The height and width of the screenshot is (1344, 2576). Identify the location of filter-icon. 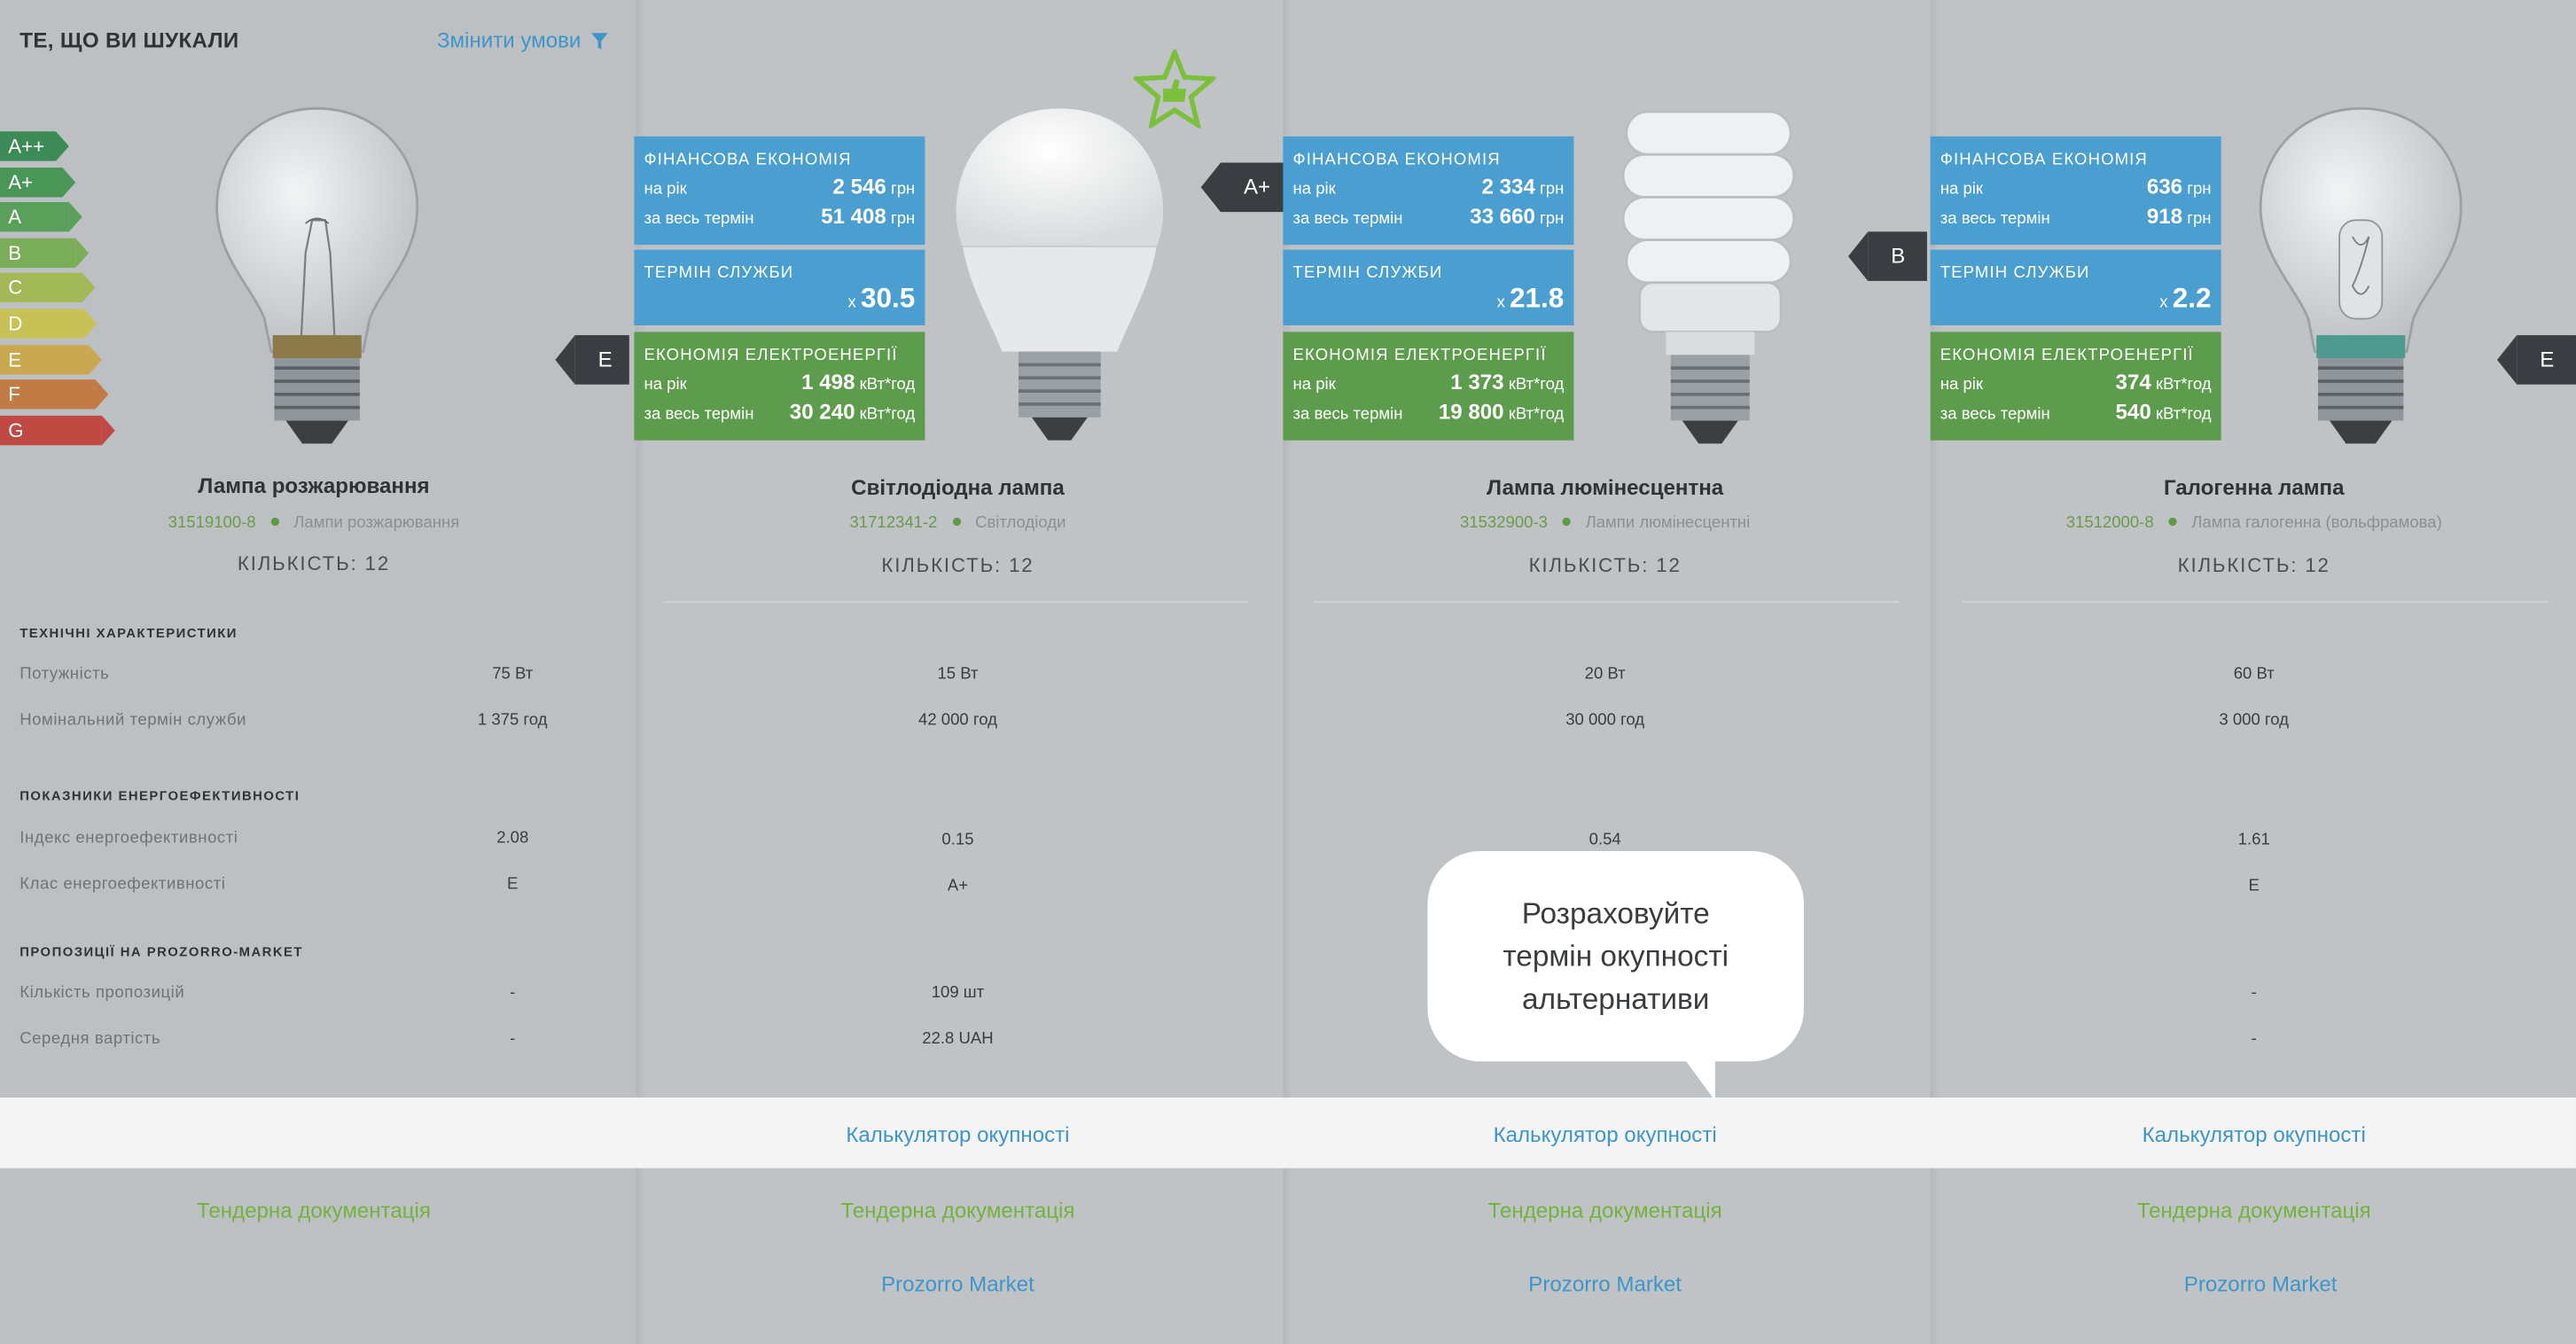
(599, 40).